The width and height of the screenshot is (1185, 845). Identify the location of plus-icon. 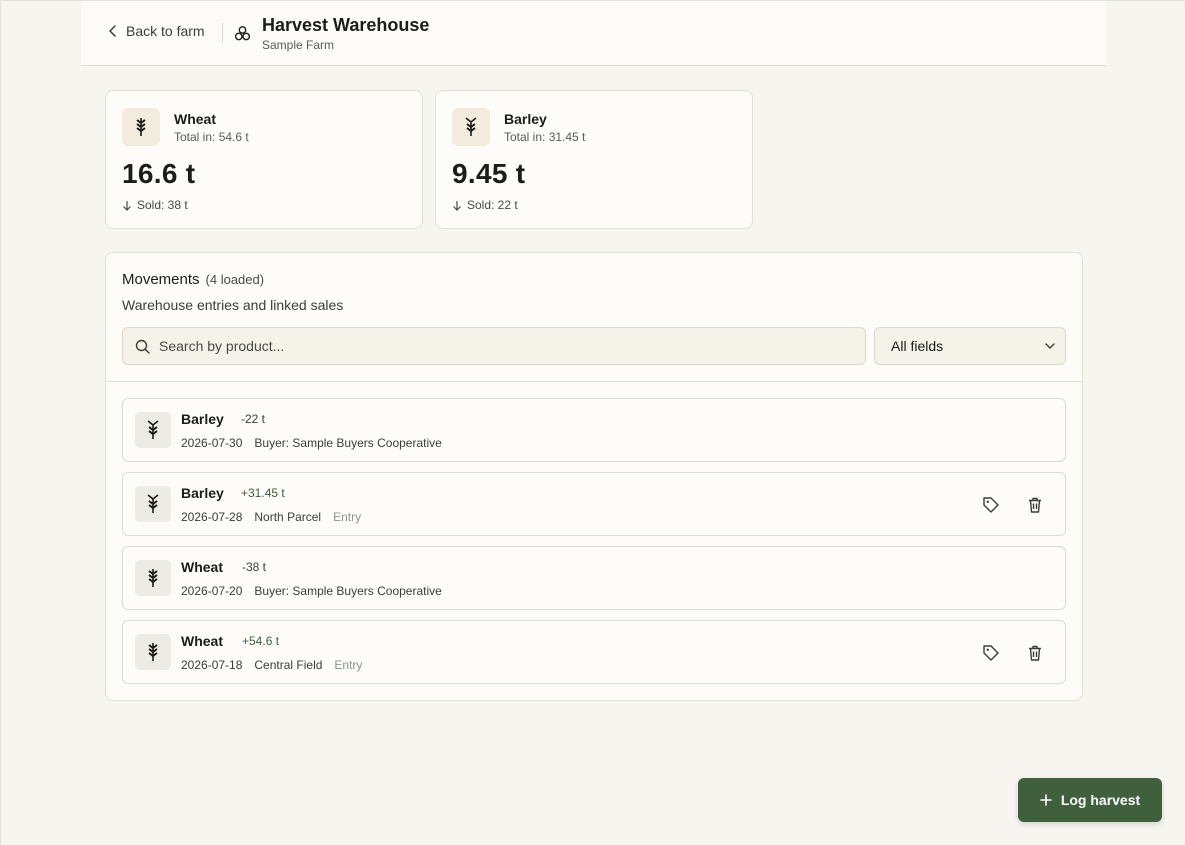
(1046, 800).